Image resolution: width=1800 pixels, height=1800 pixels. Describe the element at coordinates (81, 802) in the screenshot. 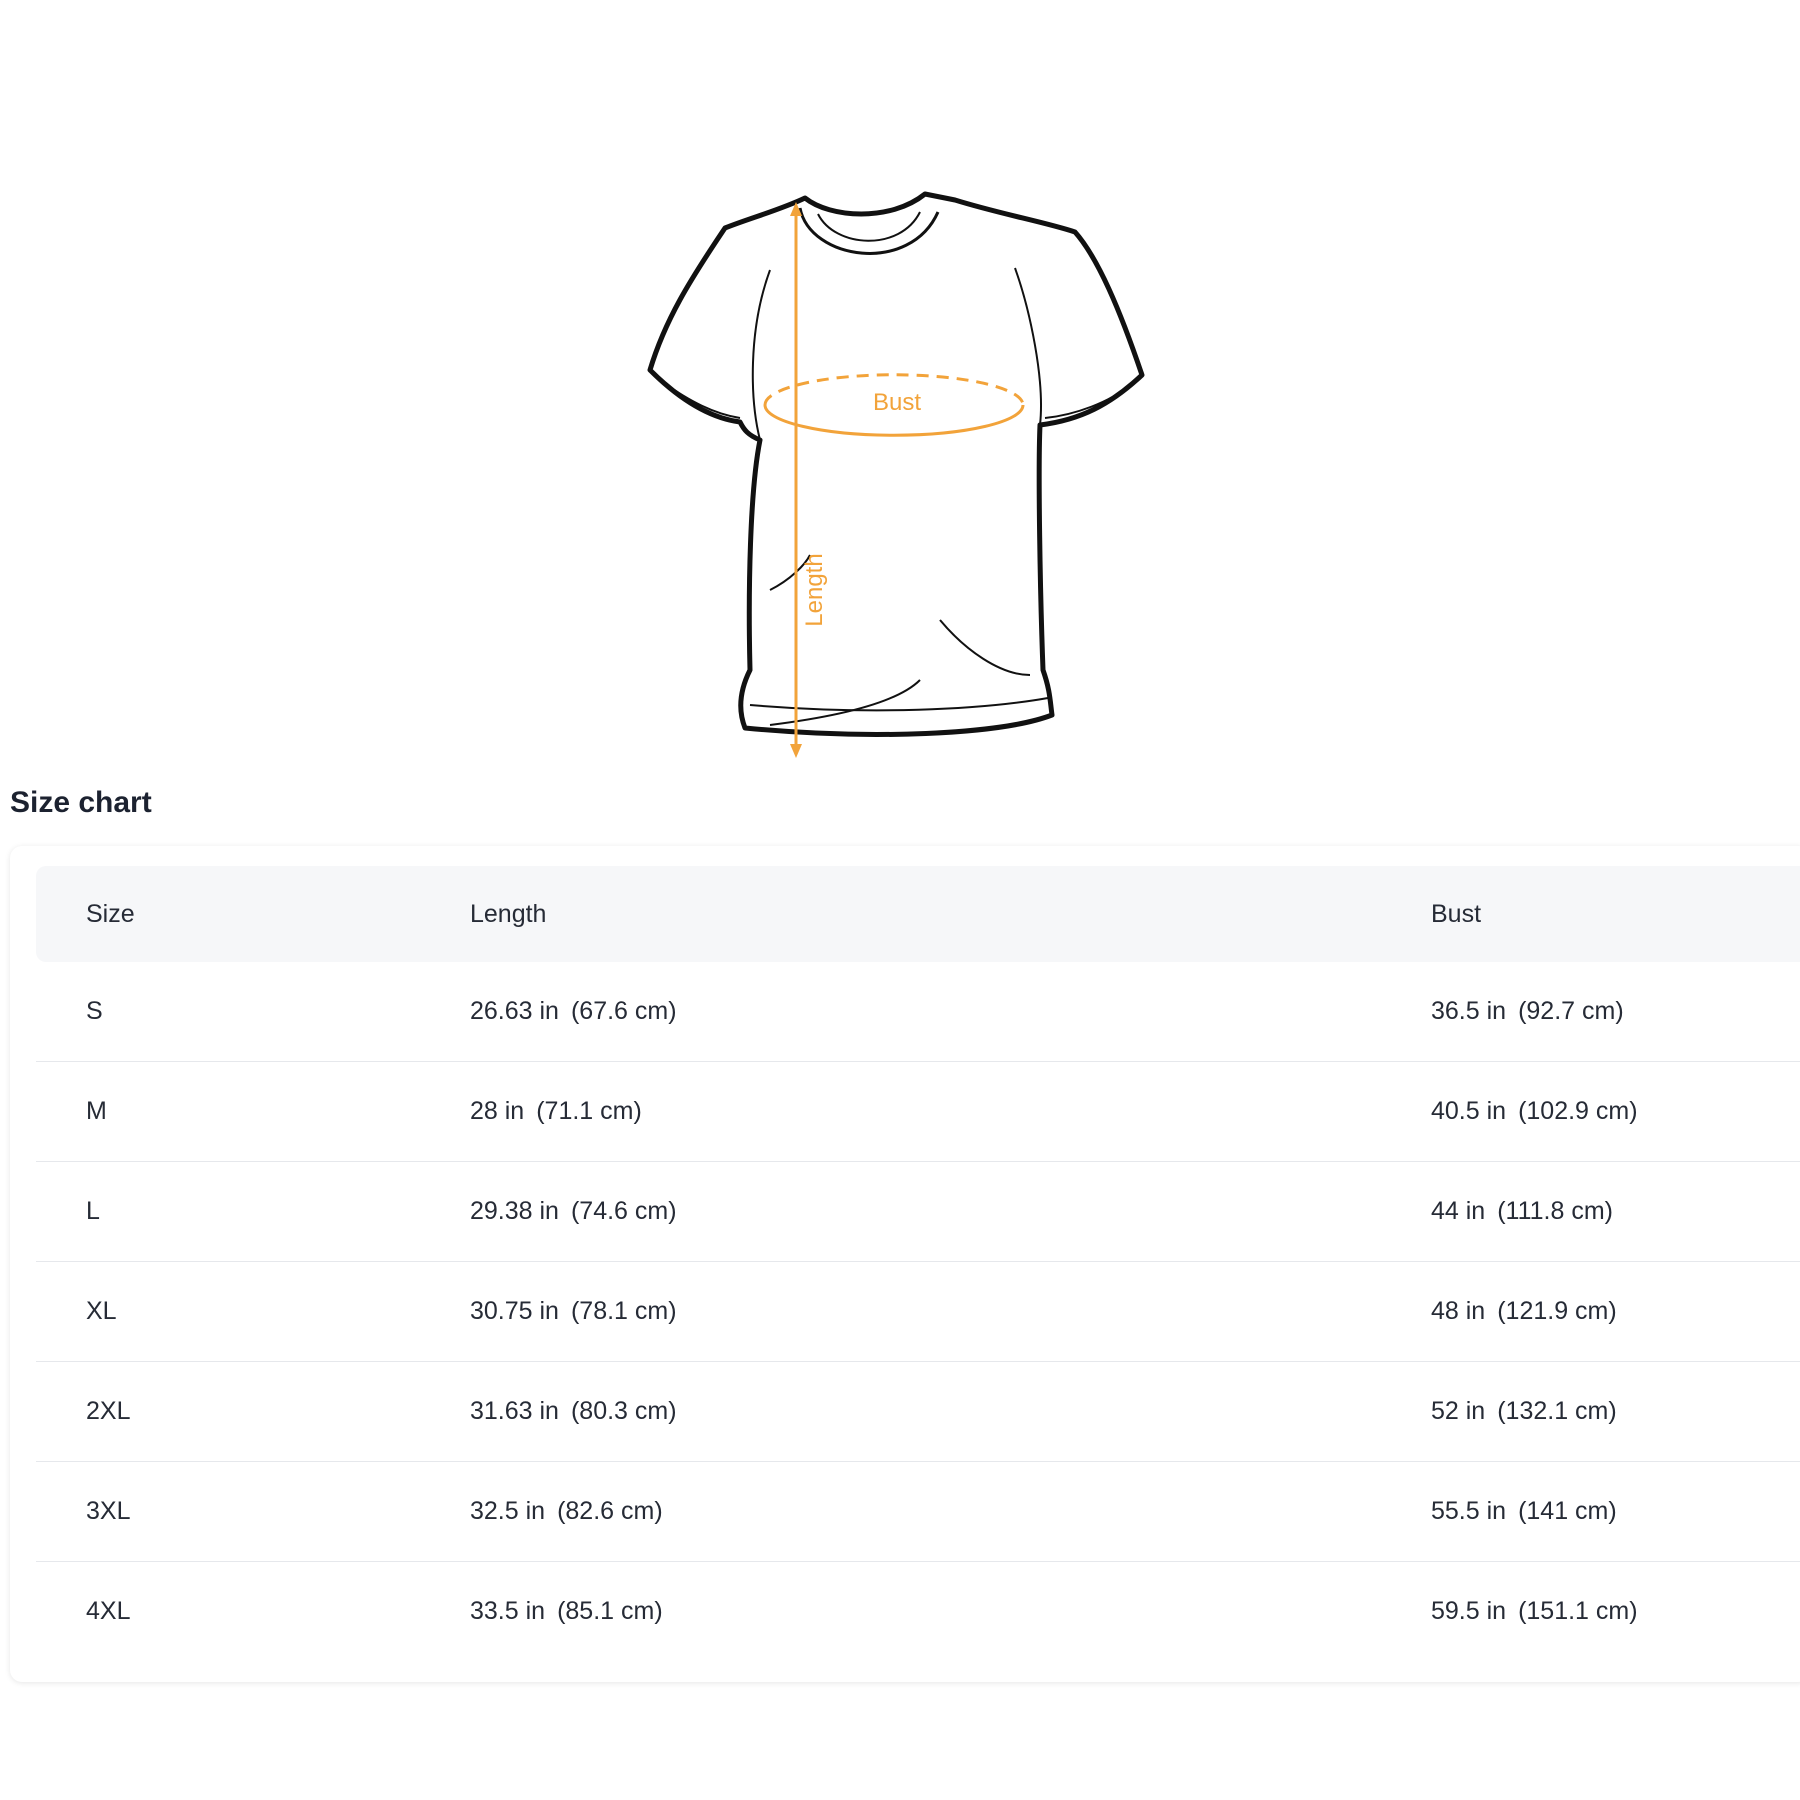

I see `size-chart-title: Size chart` at that location.